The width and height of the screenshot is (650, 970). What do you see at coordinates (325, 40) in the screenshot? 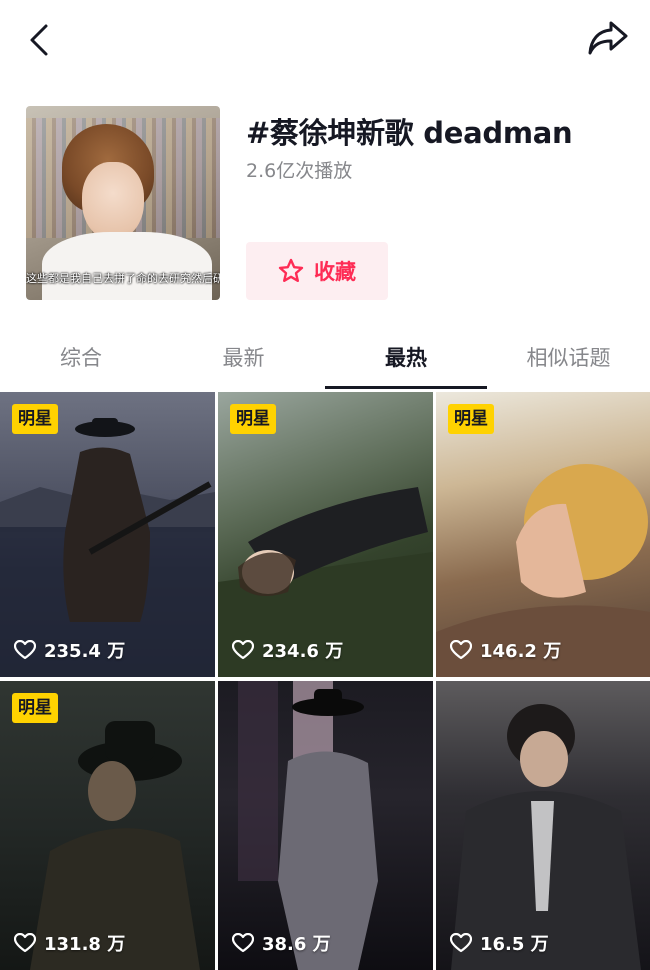
I see `top-bar` at bounding box center [325, 40].